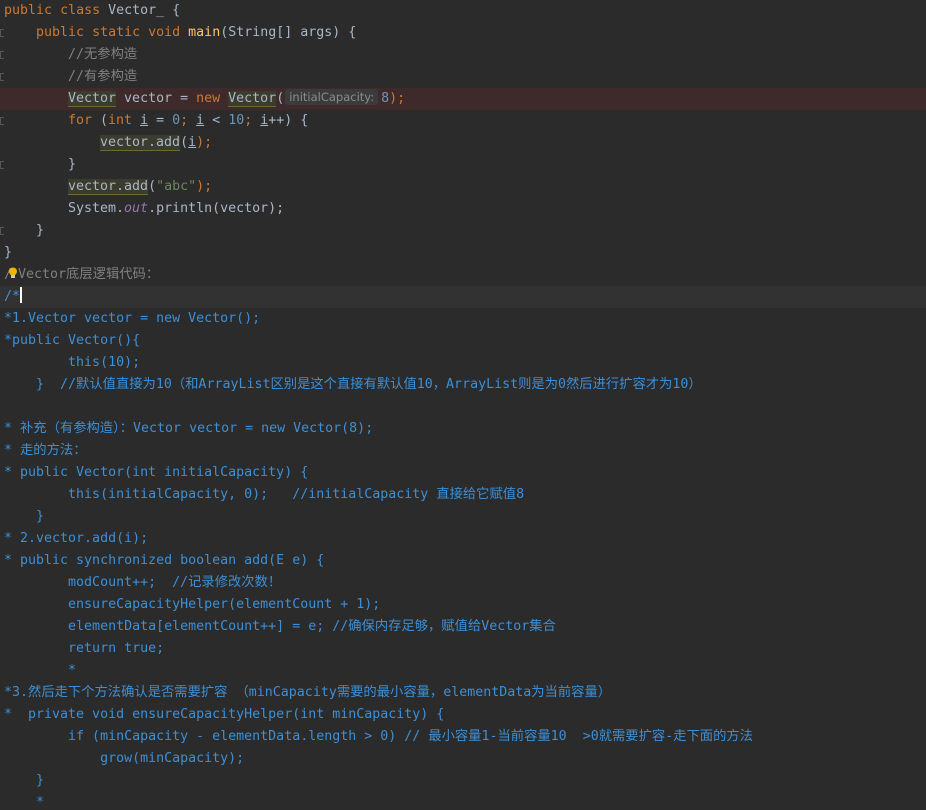 This screenshot has height=810, width=926. I want to click on comment-line: ensureCapacityHelper(elementCount + 1);, so click(463, 605).